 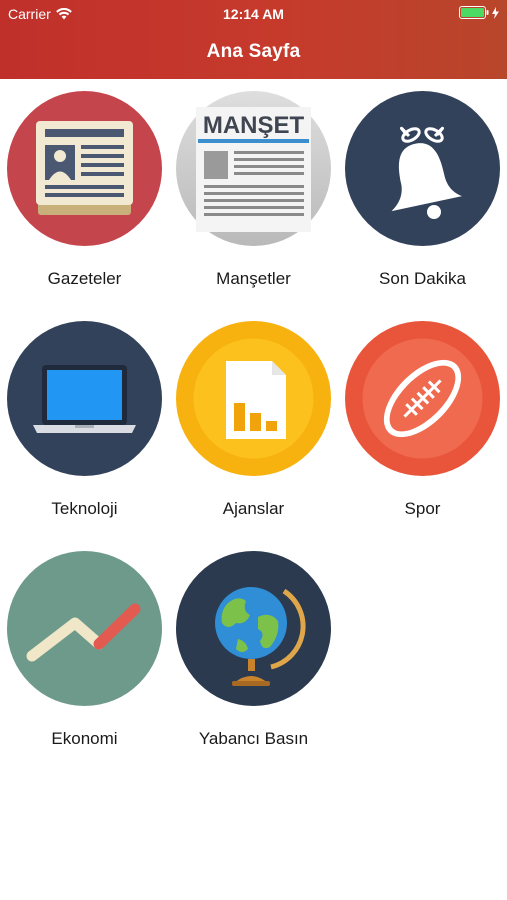 What do you see at coordinates (422, 508) in the screenshot?
I see `tile-label: Spor` at bounding box center [422, 508].